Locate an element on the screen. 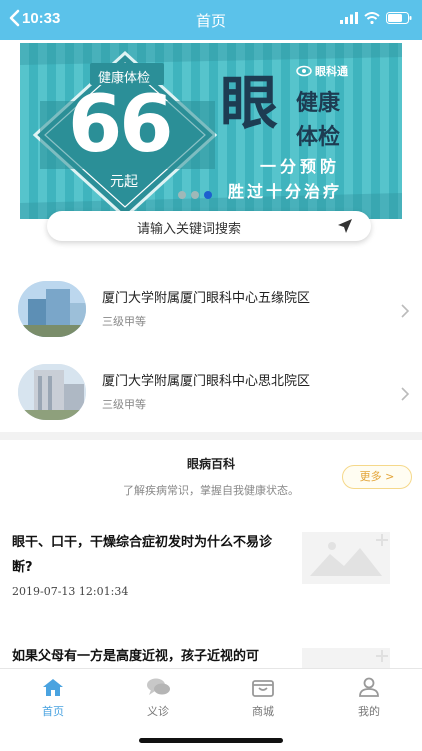 The image size is (422, 751). navigate-arrow-icon is located at coordinates (345, 226).